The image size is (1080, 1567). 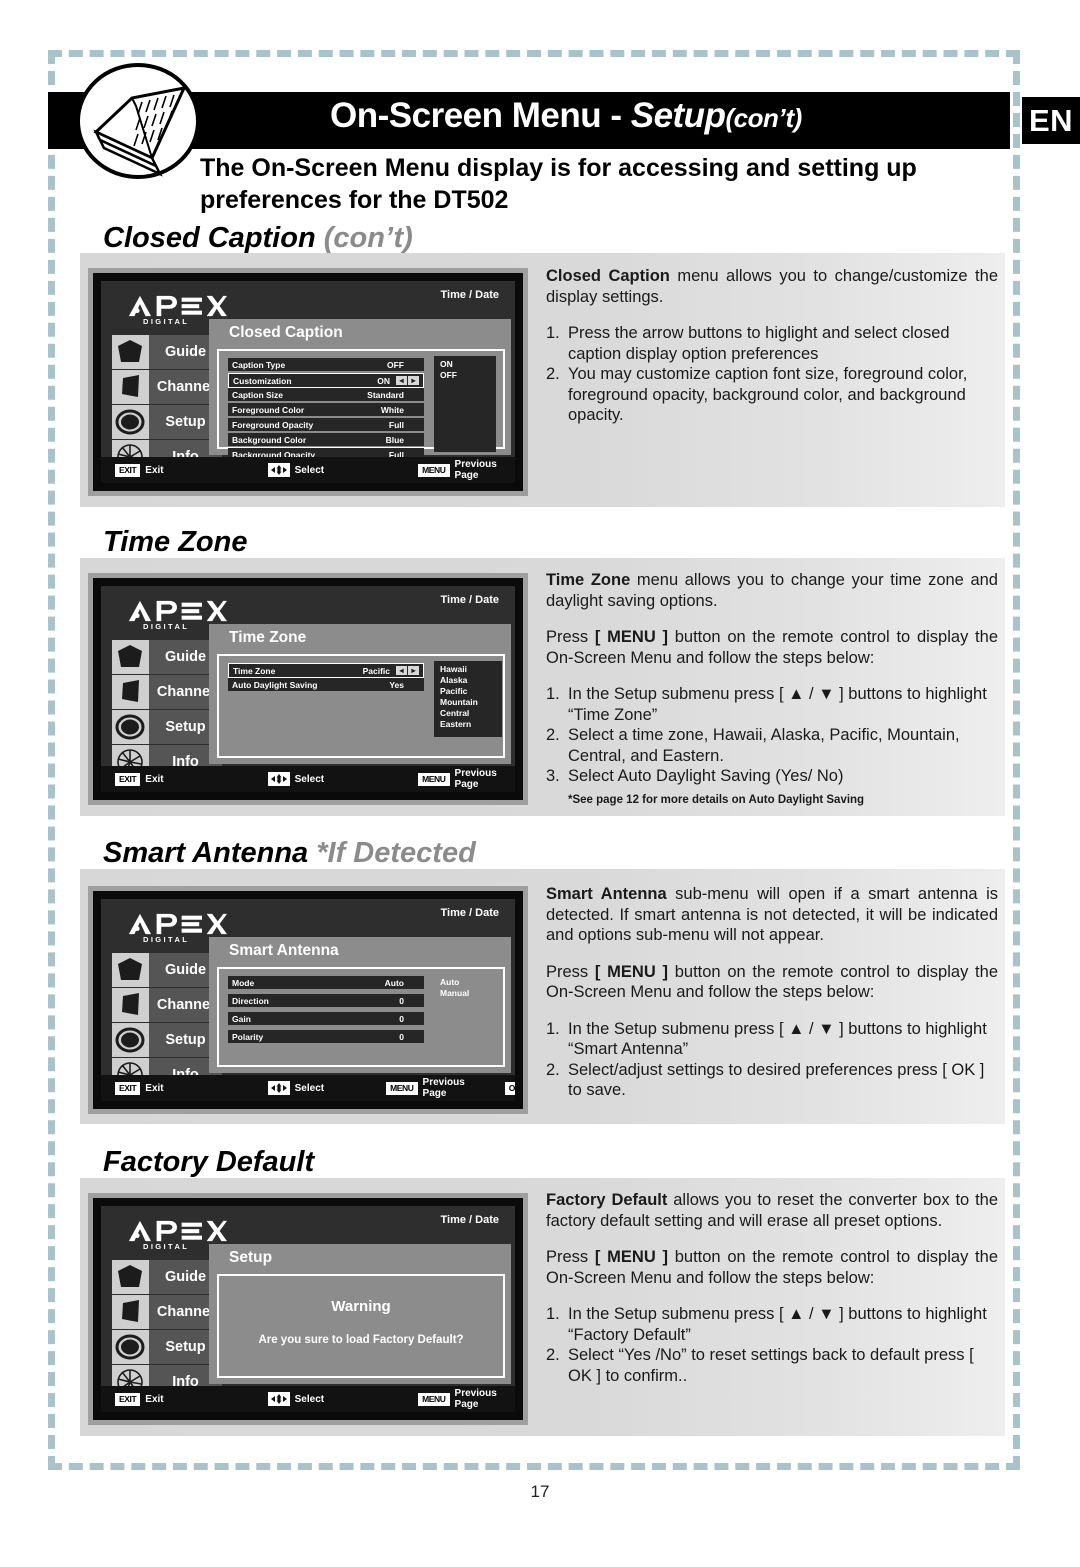 What do you see at coordinates (326, 439) in the screenshot?
I see `osd-option-row: Background Color Blue` at bounding box center [326, 439].